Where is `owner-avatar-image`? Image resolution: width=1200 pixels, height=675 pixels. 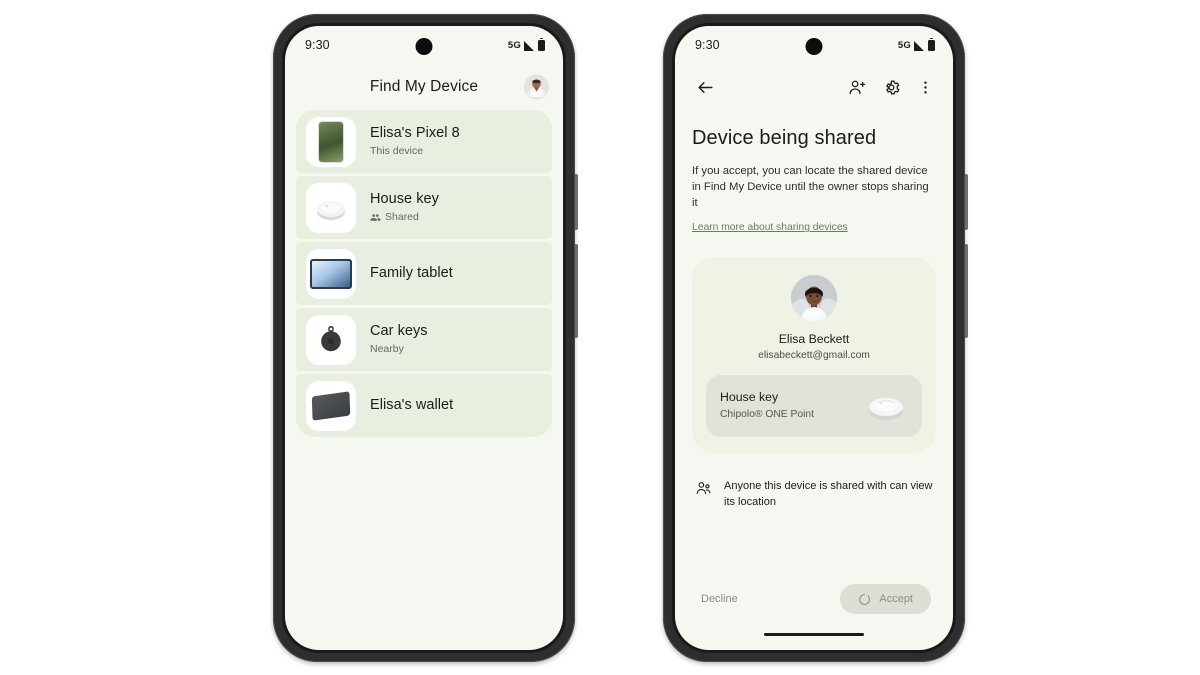
owner-avatar-image is located at coordinates (814, 298).